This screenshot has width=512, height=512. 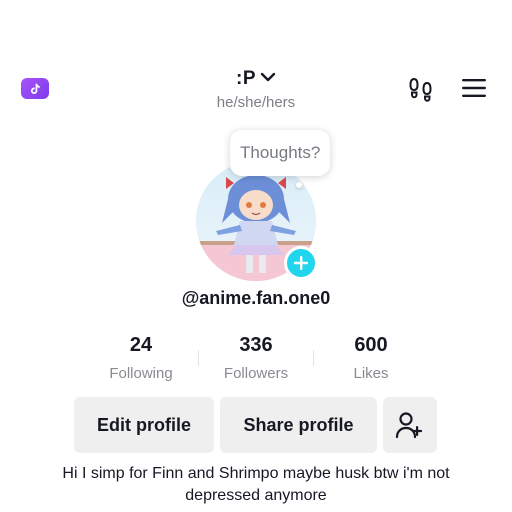 I want to click on thought-bubble: Thoughts?, so click(x=280, y=153).